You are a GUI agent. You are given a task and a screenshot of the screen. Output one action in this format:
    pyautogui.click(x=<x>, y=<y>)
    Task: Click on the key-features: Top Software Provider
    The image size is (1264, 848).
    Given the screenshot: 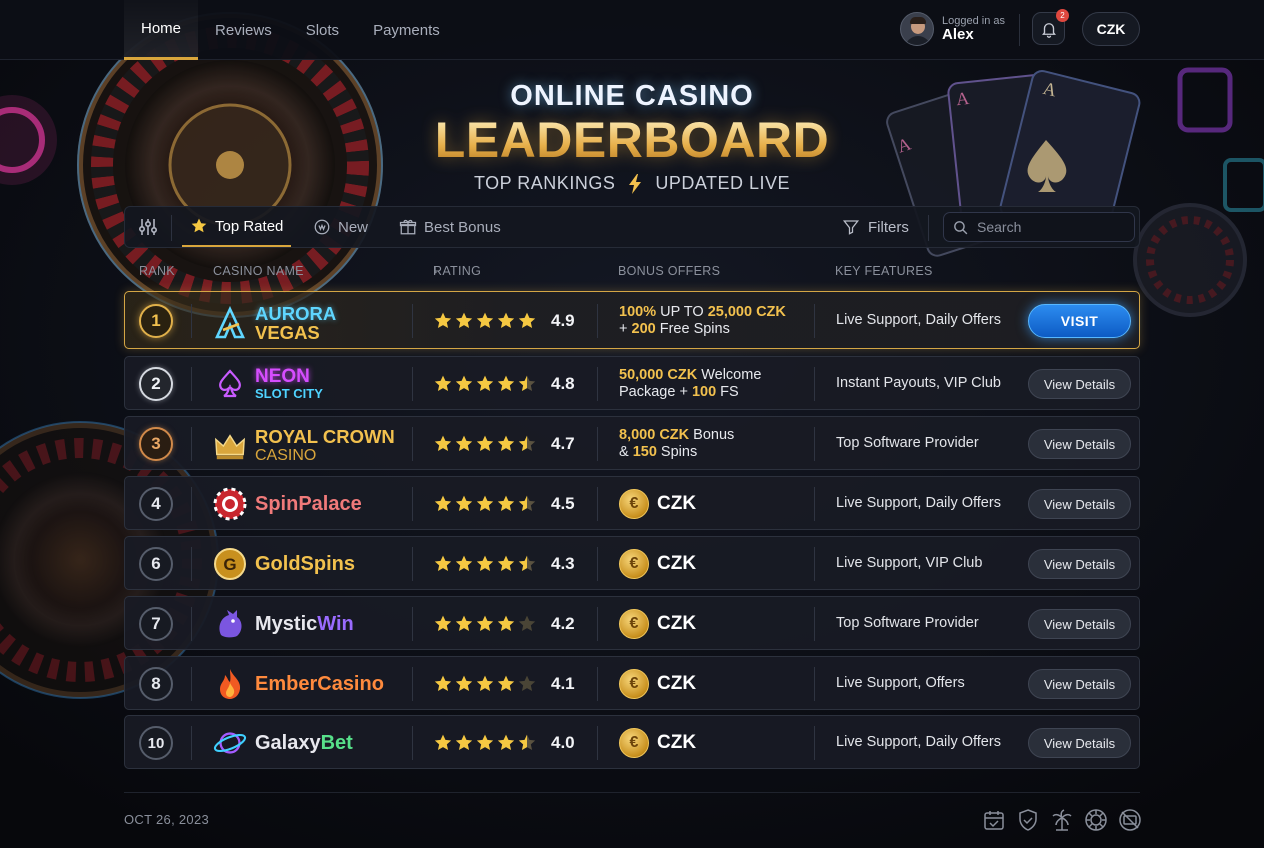 What is the action you would take?
    pyautogui.click(x=907, y=623)
    